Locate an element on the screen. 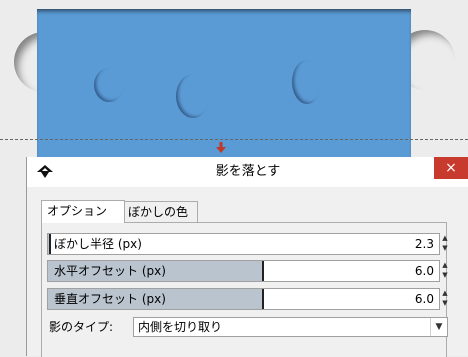  close-button: × is located at coordinates (451, 168).